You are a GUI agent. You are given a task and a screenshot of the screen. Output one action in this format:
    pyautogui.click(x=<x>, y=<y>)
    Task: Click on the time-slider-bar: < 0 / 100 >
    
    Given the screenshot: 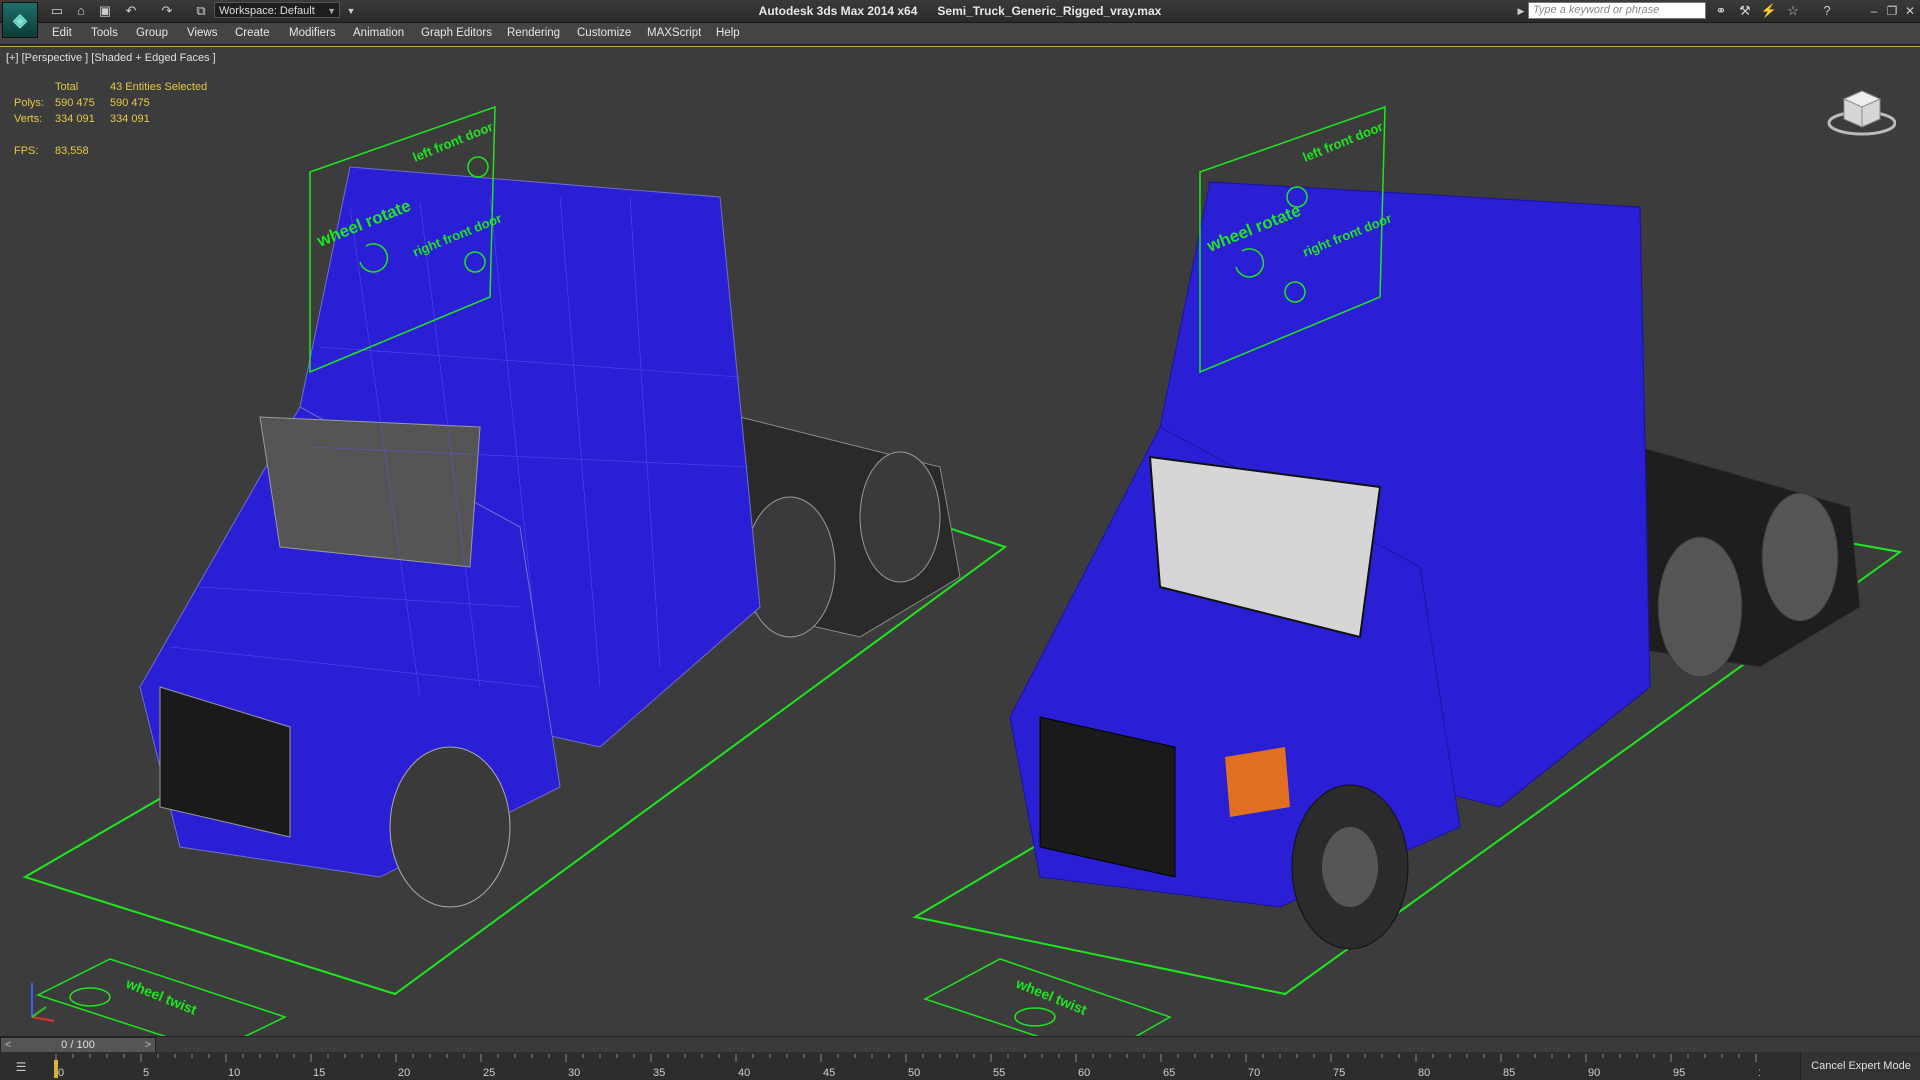 What is the action you would take?
    pyautogui.click(x=960, y=1044)
    